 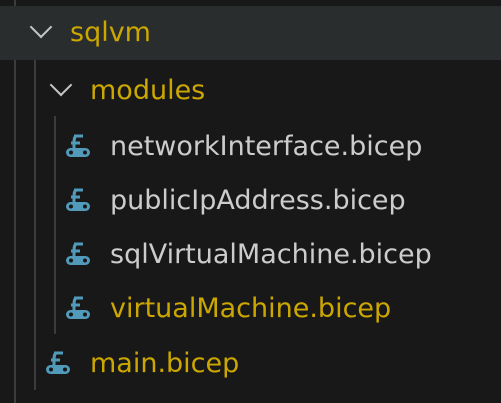 I want to click on tree-file: virtualMachine.bicep, so click(x=250, y=309).